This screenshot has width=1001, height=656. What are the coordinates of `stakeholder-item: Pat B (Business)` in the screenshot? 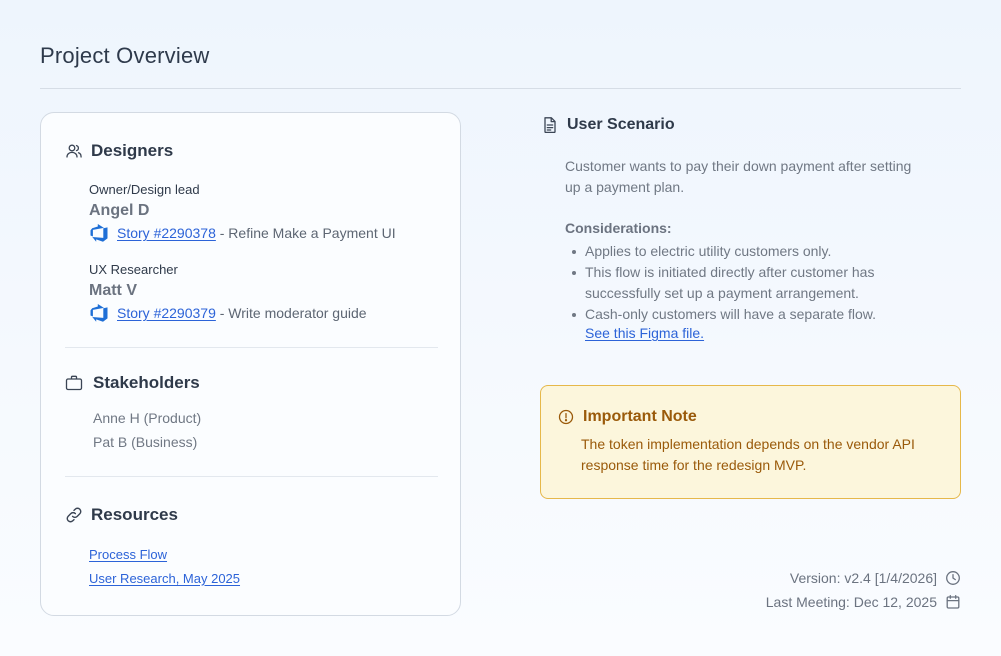 It's located at (145, 442).